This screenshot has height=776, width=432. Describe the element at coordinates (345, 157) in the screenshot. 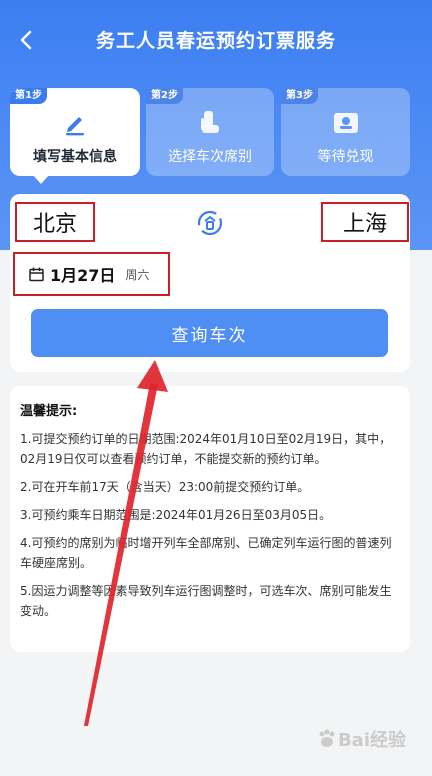

I see `step-label: 等待兑现` at that location.